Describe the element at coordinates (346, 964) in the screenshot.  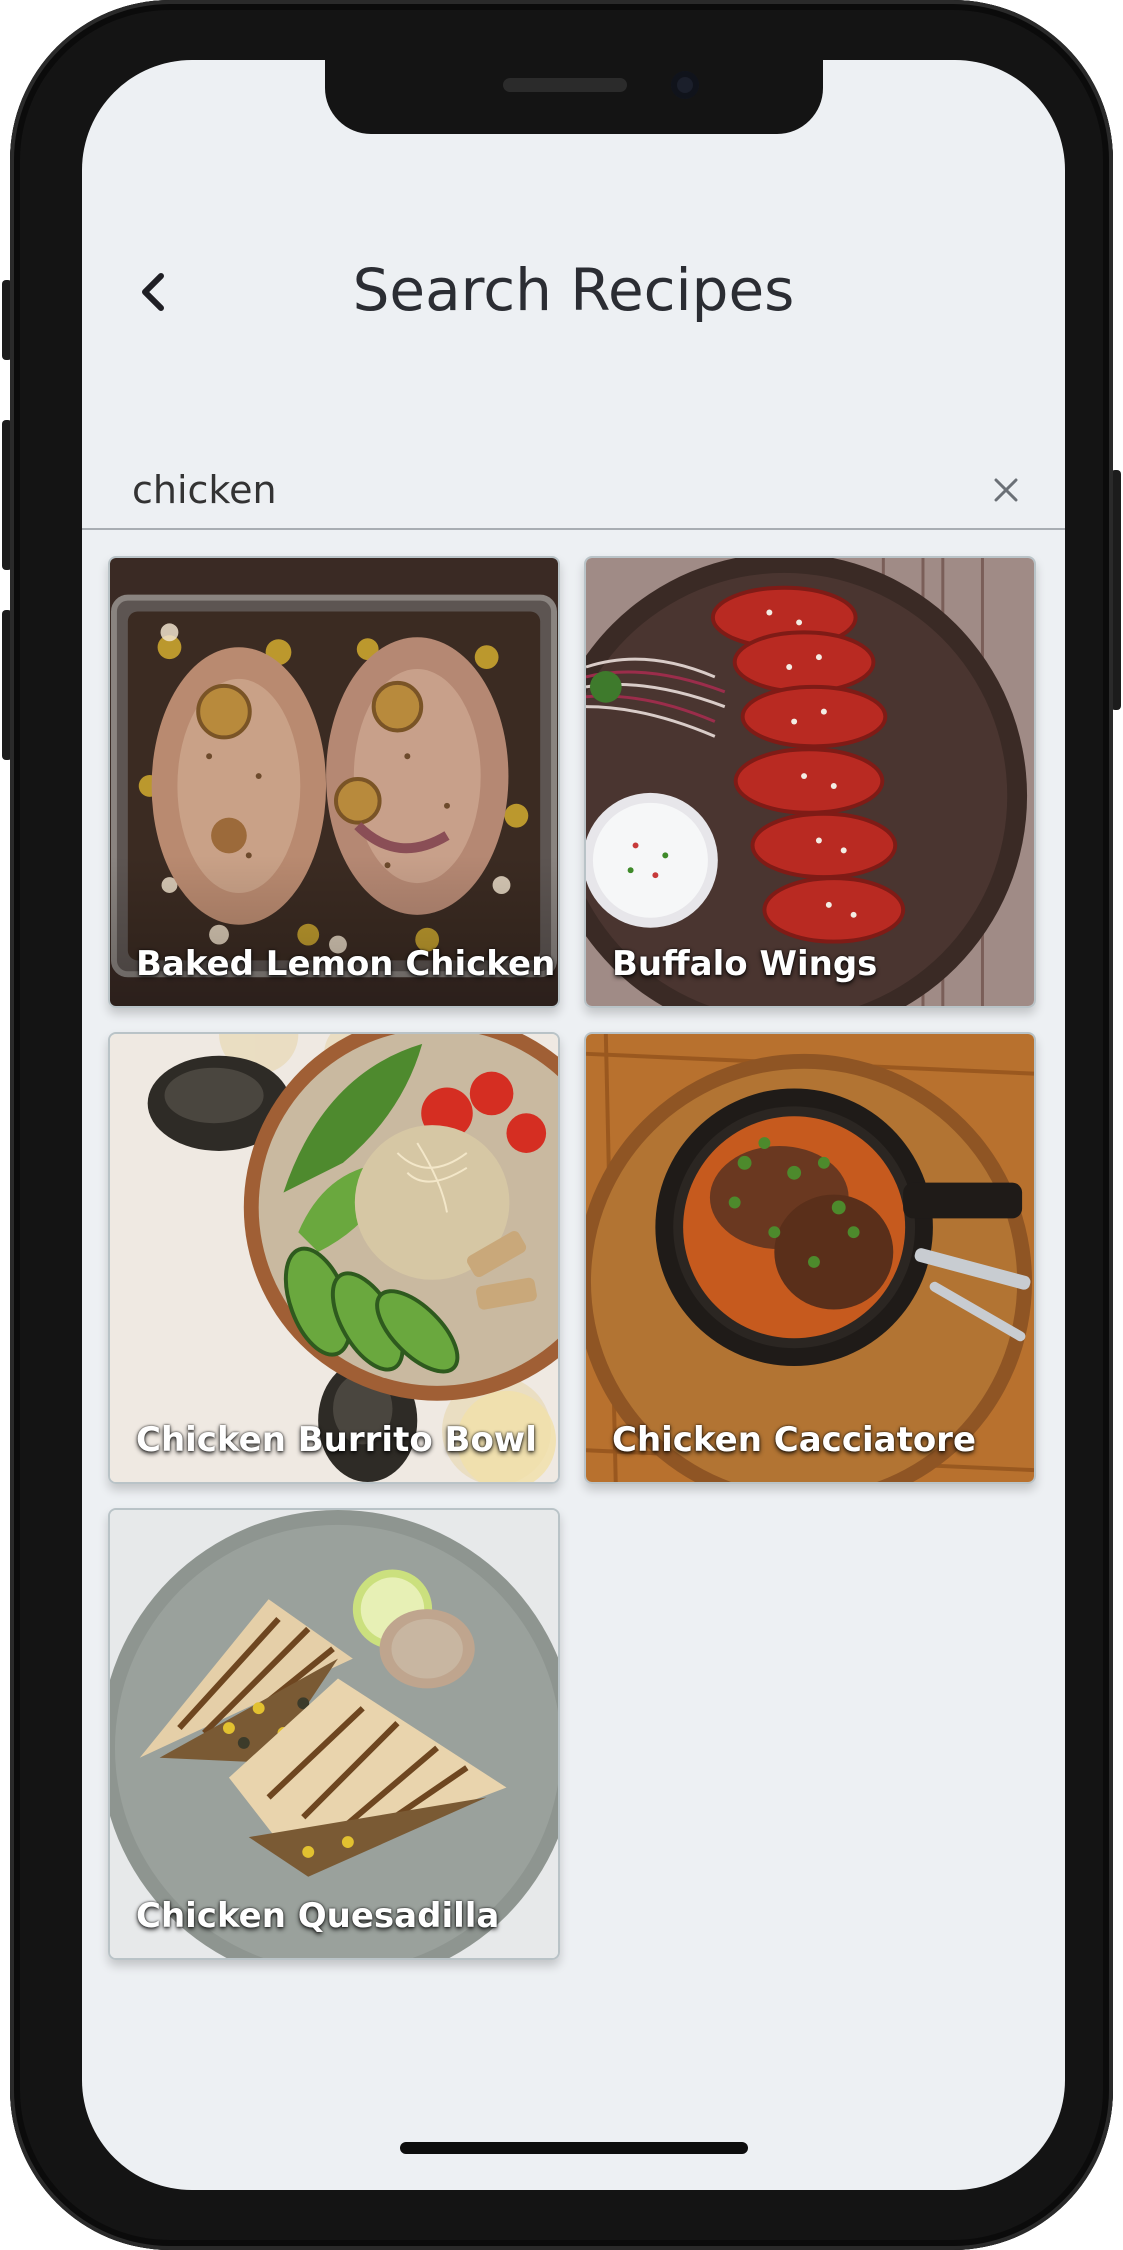
I see `recipe-card-title: Baked Lemon Chicken` at that location.